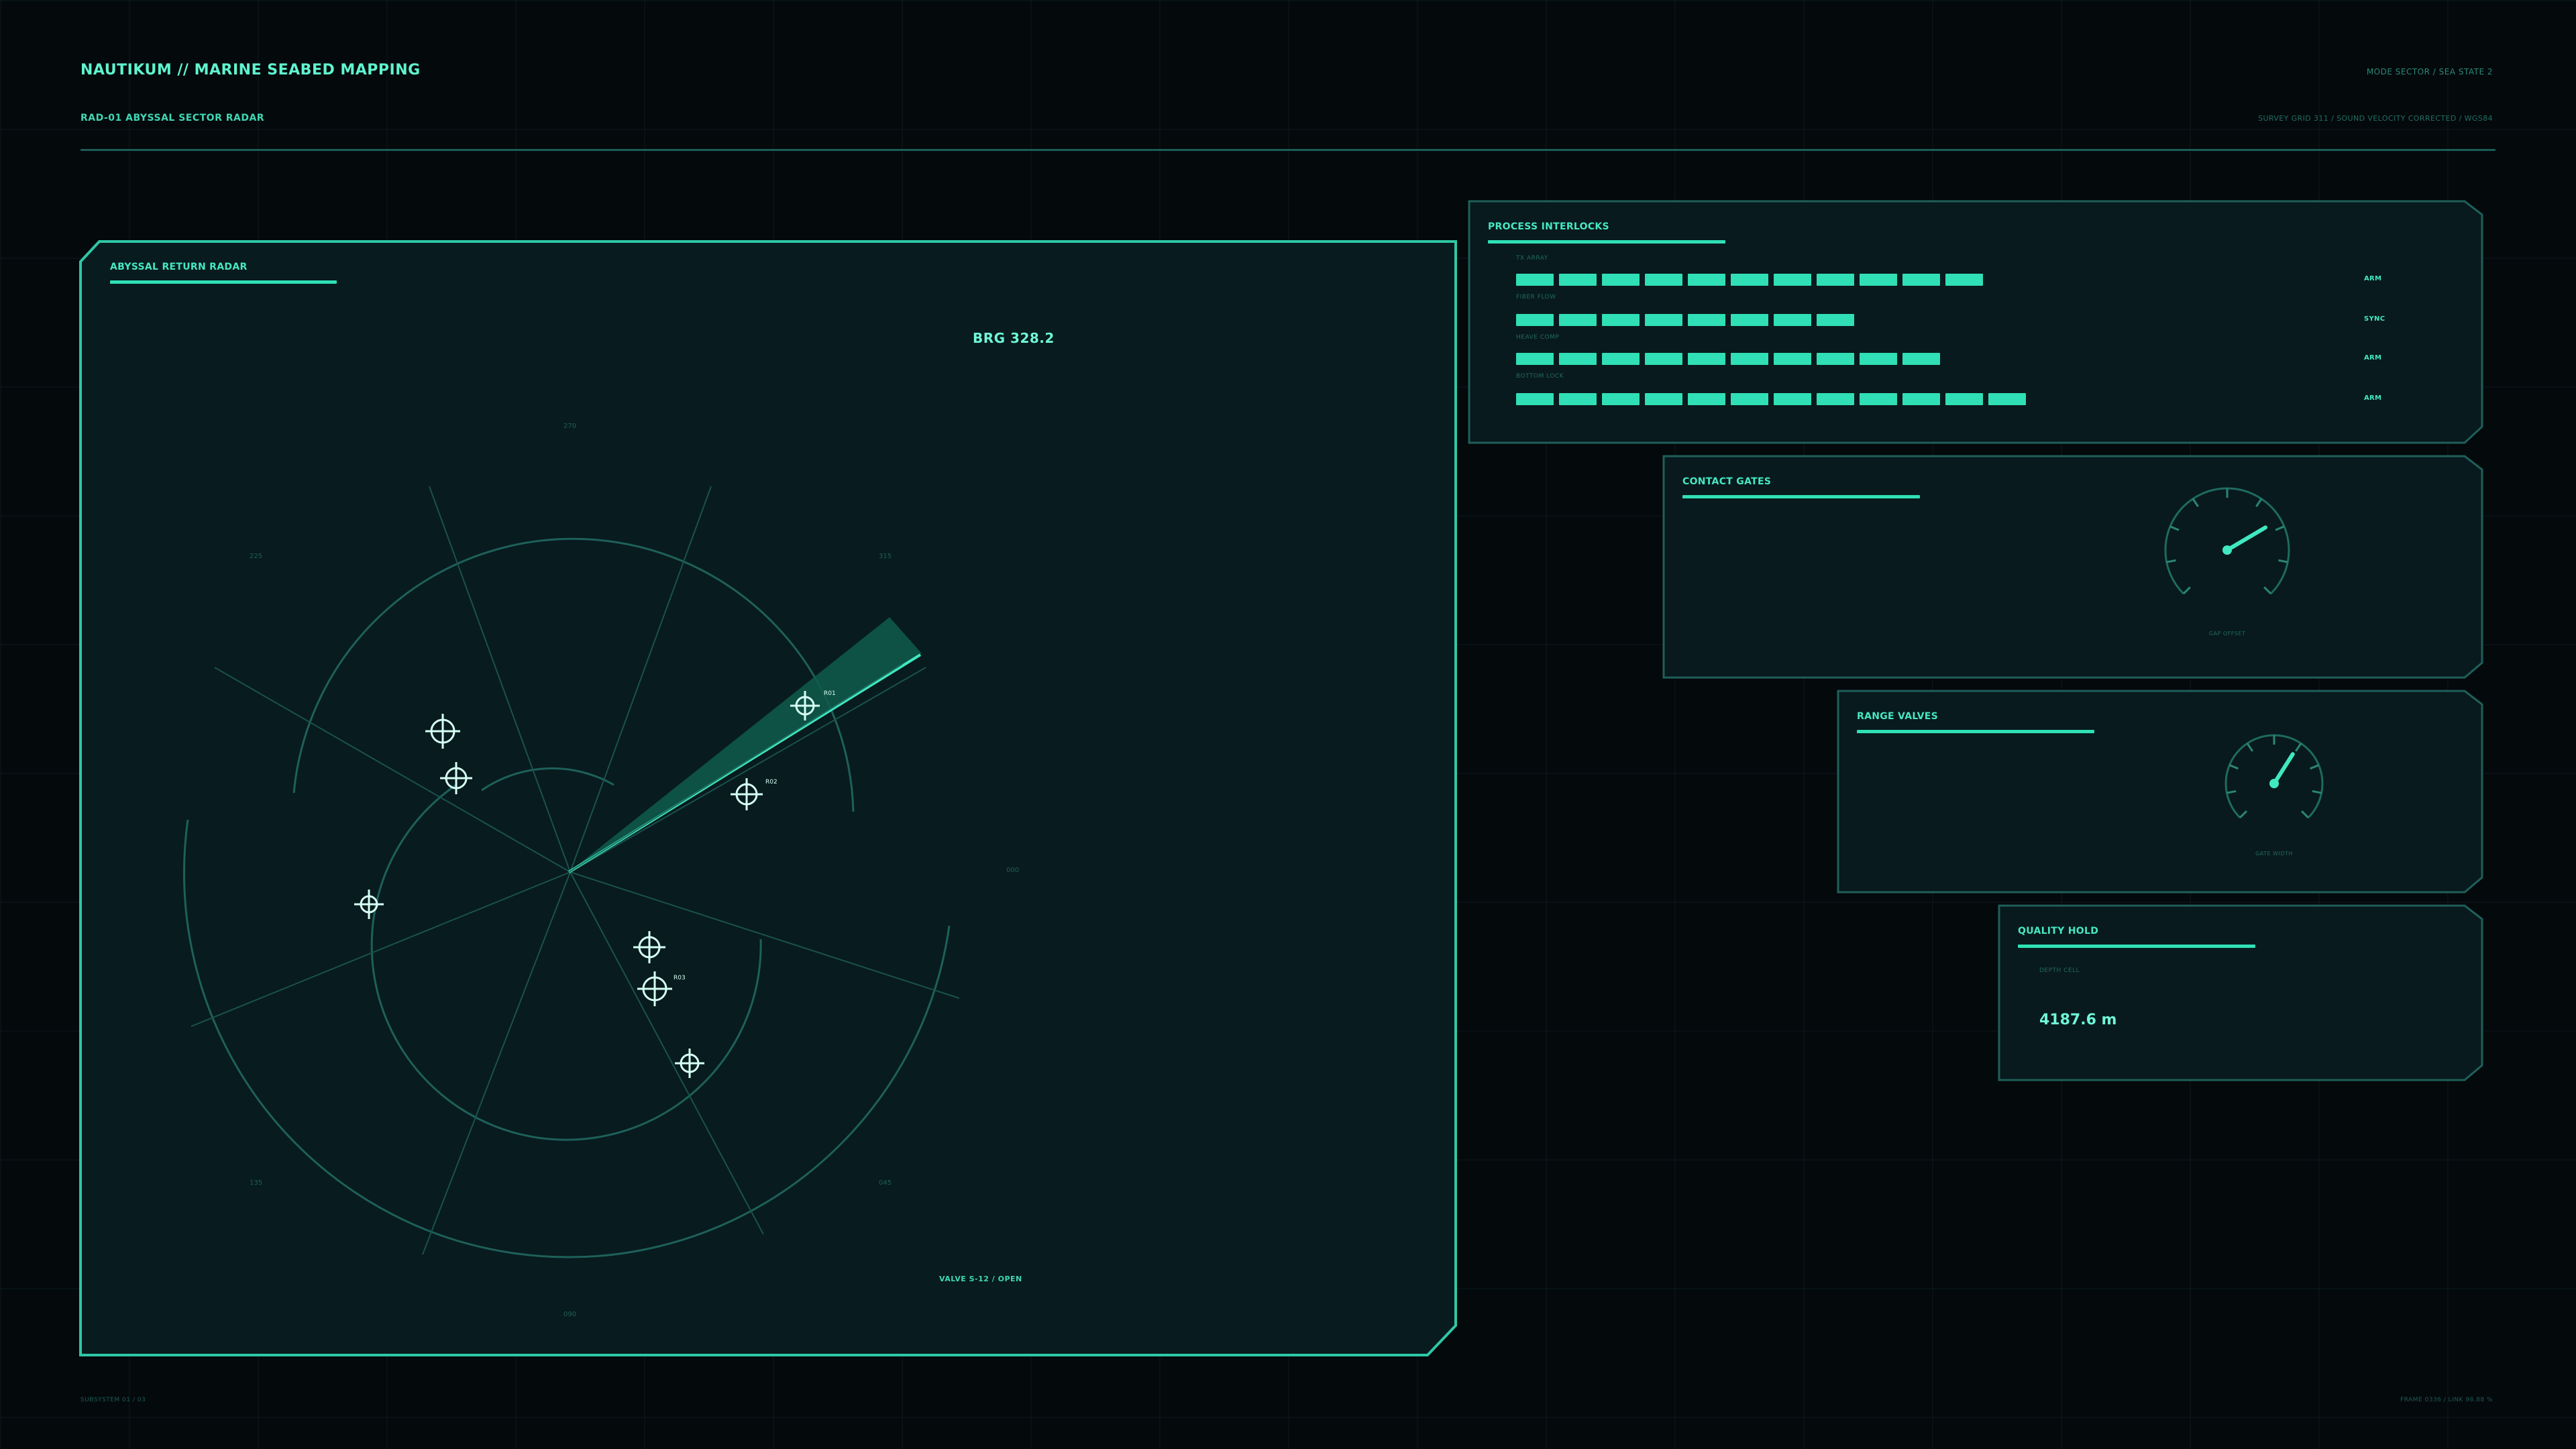  What do you see at coordinates (2274, 783) in the screenshot?
I see `gauge-hub` at bounding box center [2274, 783].